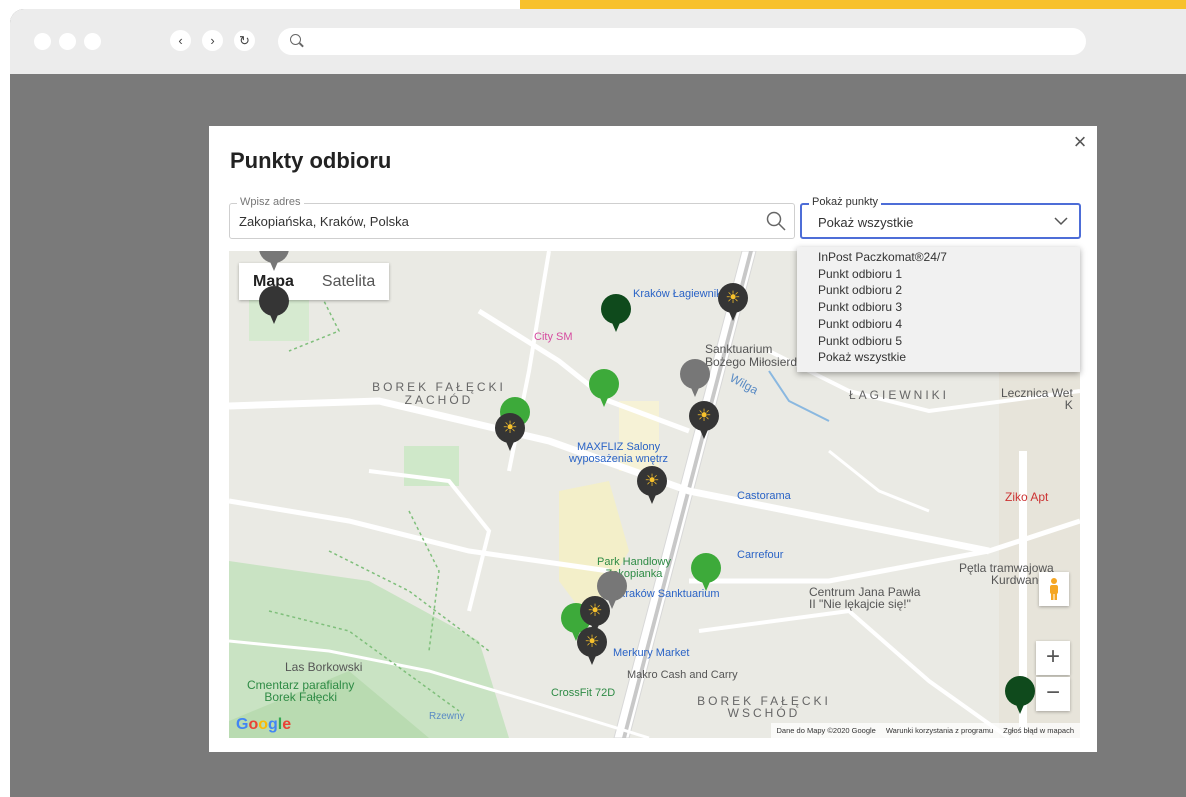  What do you see at coordinates (826, 730) in the screenshot?
I see `attribution-copyright: Dane do Mapy ©2020 Google` at bounding box center [826, 730].